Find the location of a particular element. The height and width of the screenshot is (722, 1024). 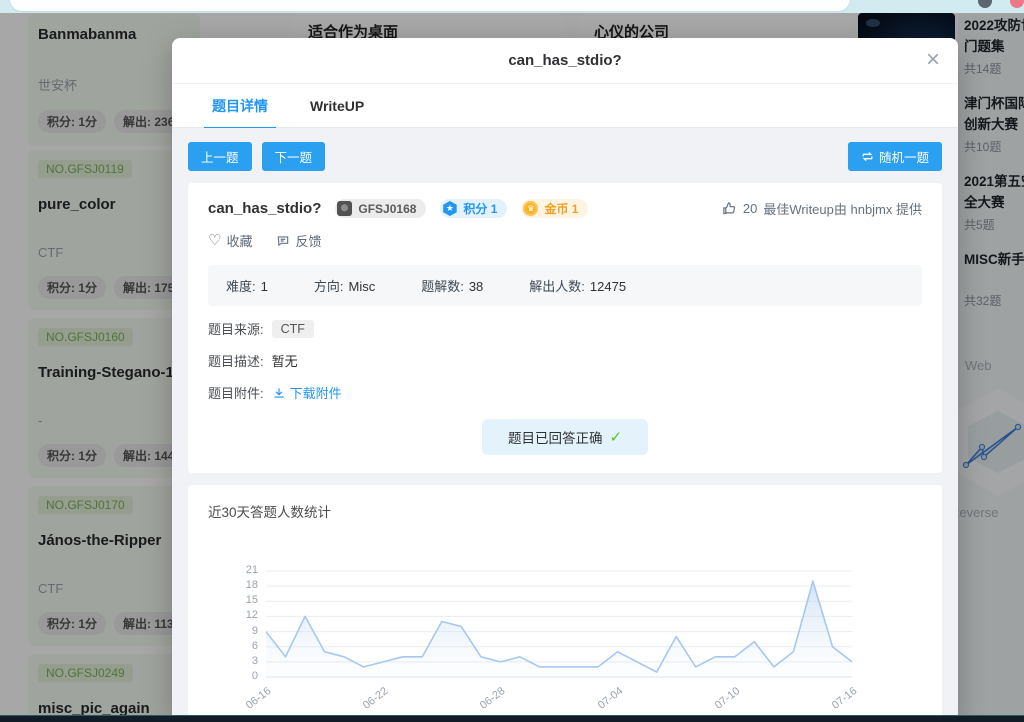

browser-topbar is located at coordinates (512, 6).